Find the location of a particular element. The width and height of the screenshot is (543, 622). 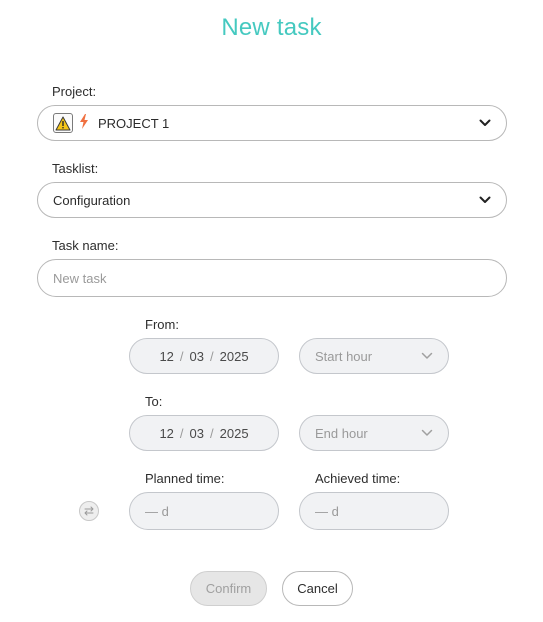

tasklist-label: Tasklist: is located at coordinates (75, 168).